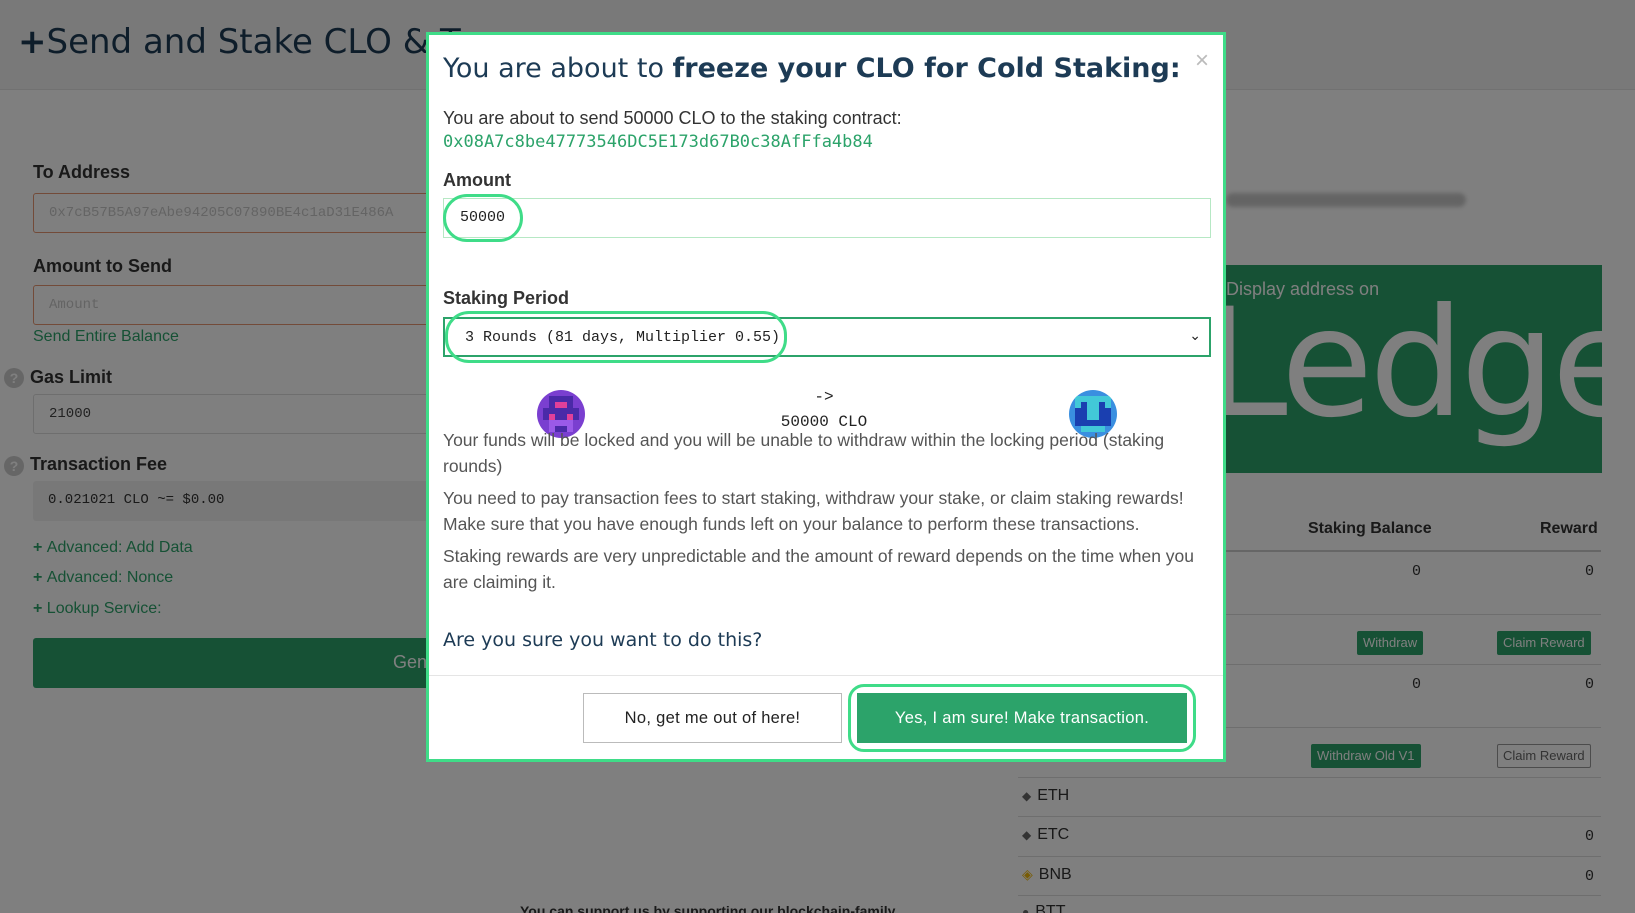 This screenshot has width=1635, height=913. Describe the element at coordinates (603, 640) in the screenshot. I see `confirm-question: Are you sure you want to do this?` at that location.